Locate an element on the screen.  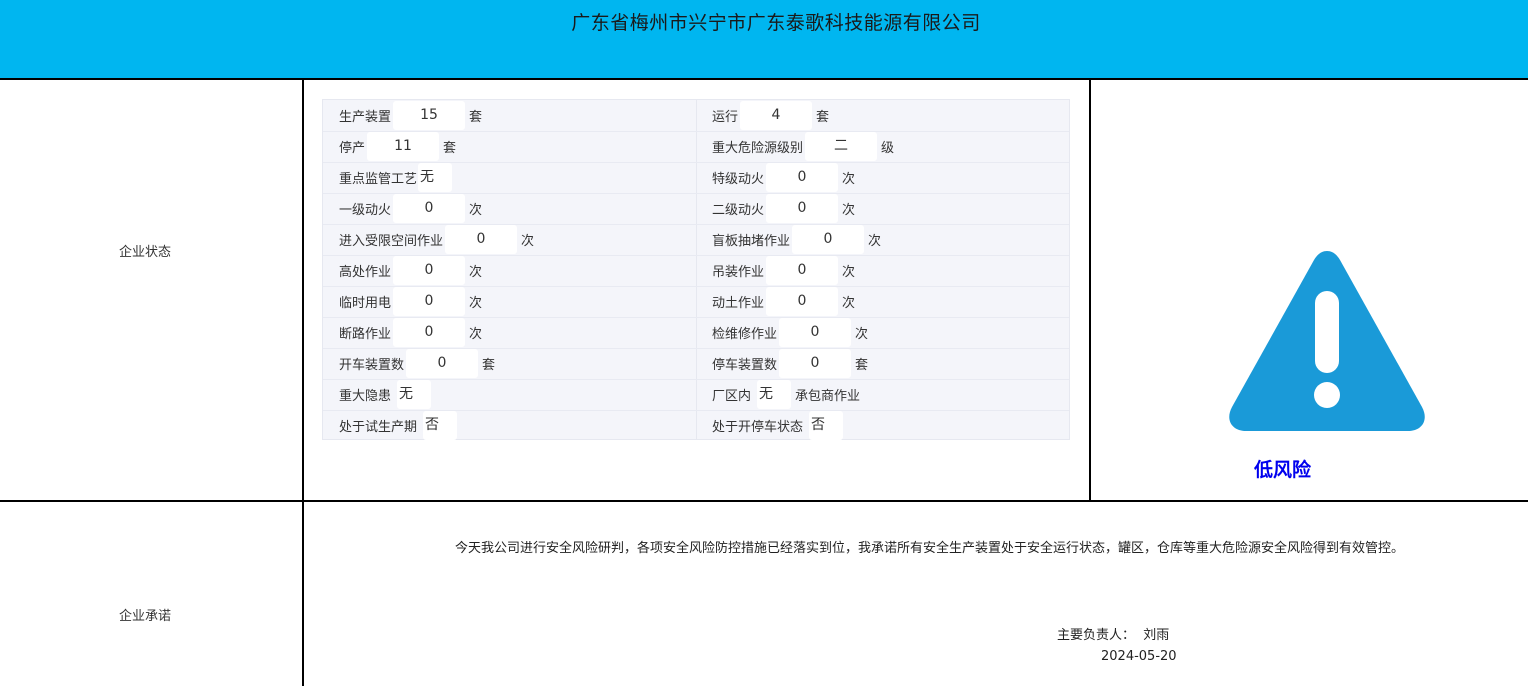
form-row: 生产装置 15 套 运行 4 套 is located at coordinates (696, 116).